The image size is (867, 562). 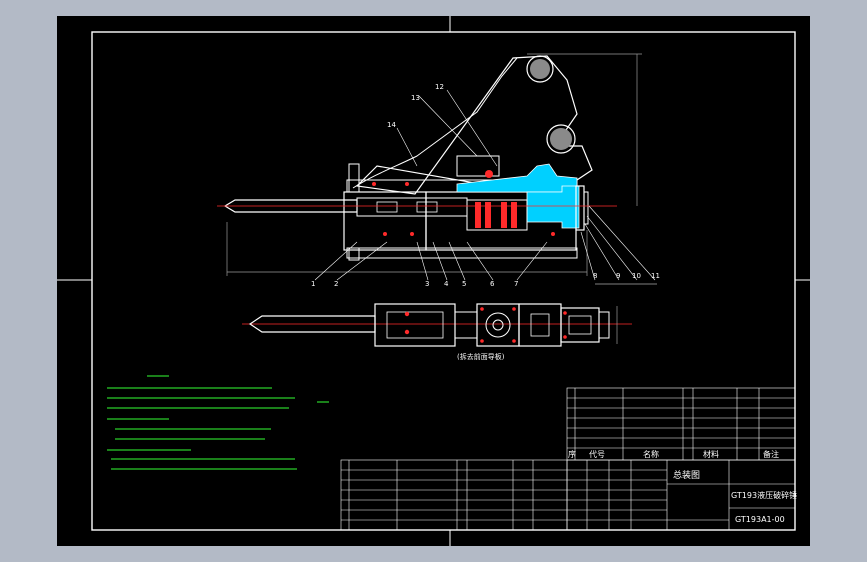 What do you see at coordinates (387, 207) in the screenshot?
I see `front-bushing` at bounding box center [387, 207].